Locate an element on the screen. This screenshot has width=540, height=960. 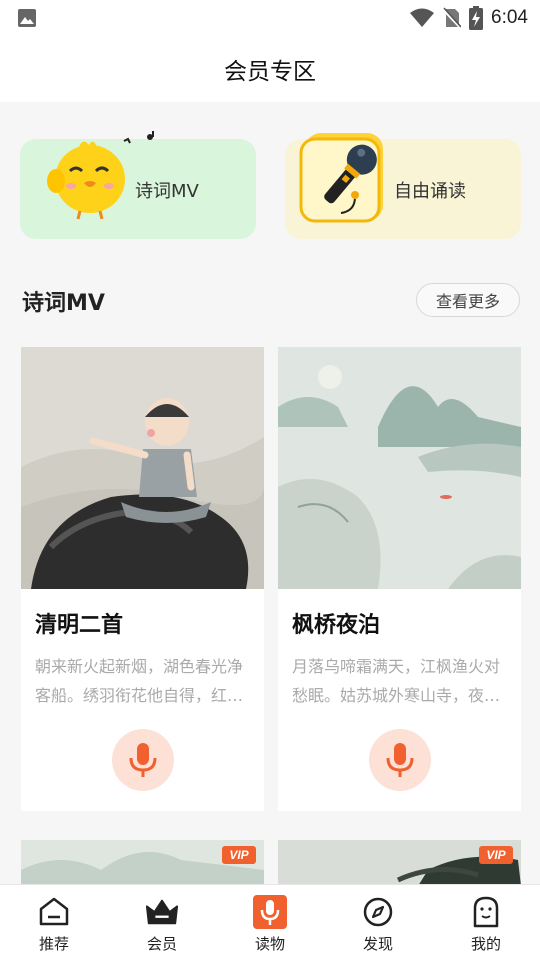
feature-label-free-reading: 自由诵读 is located at coordinates (430, 191).